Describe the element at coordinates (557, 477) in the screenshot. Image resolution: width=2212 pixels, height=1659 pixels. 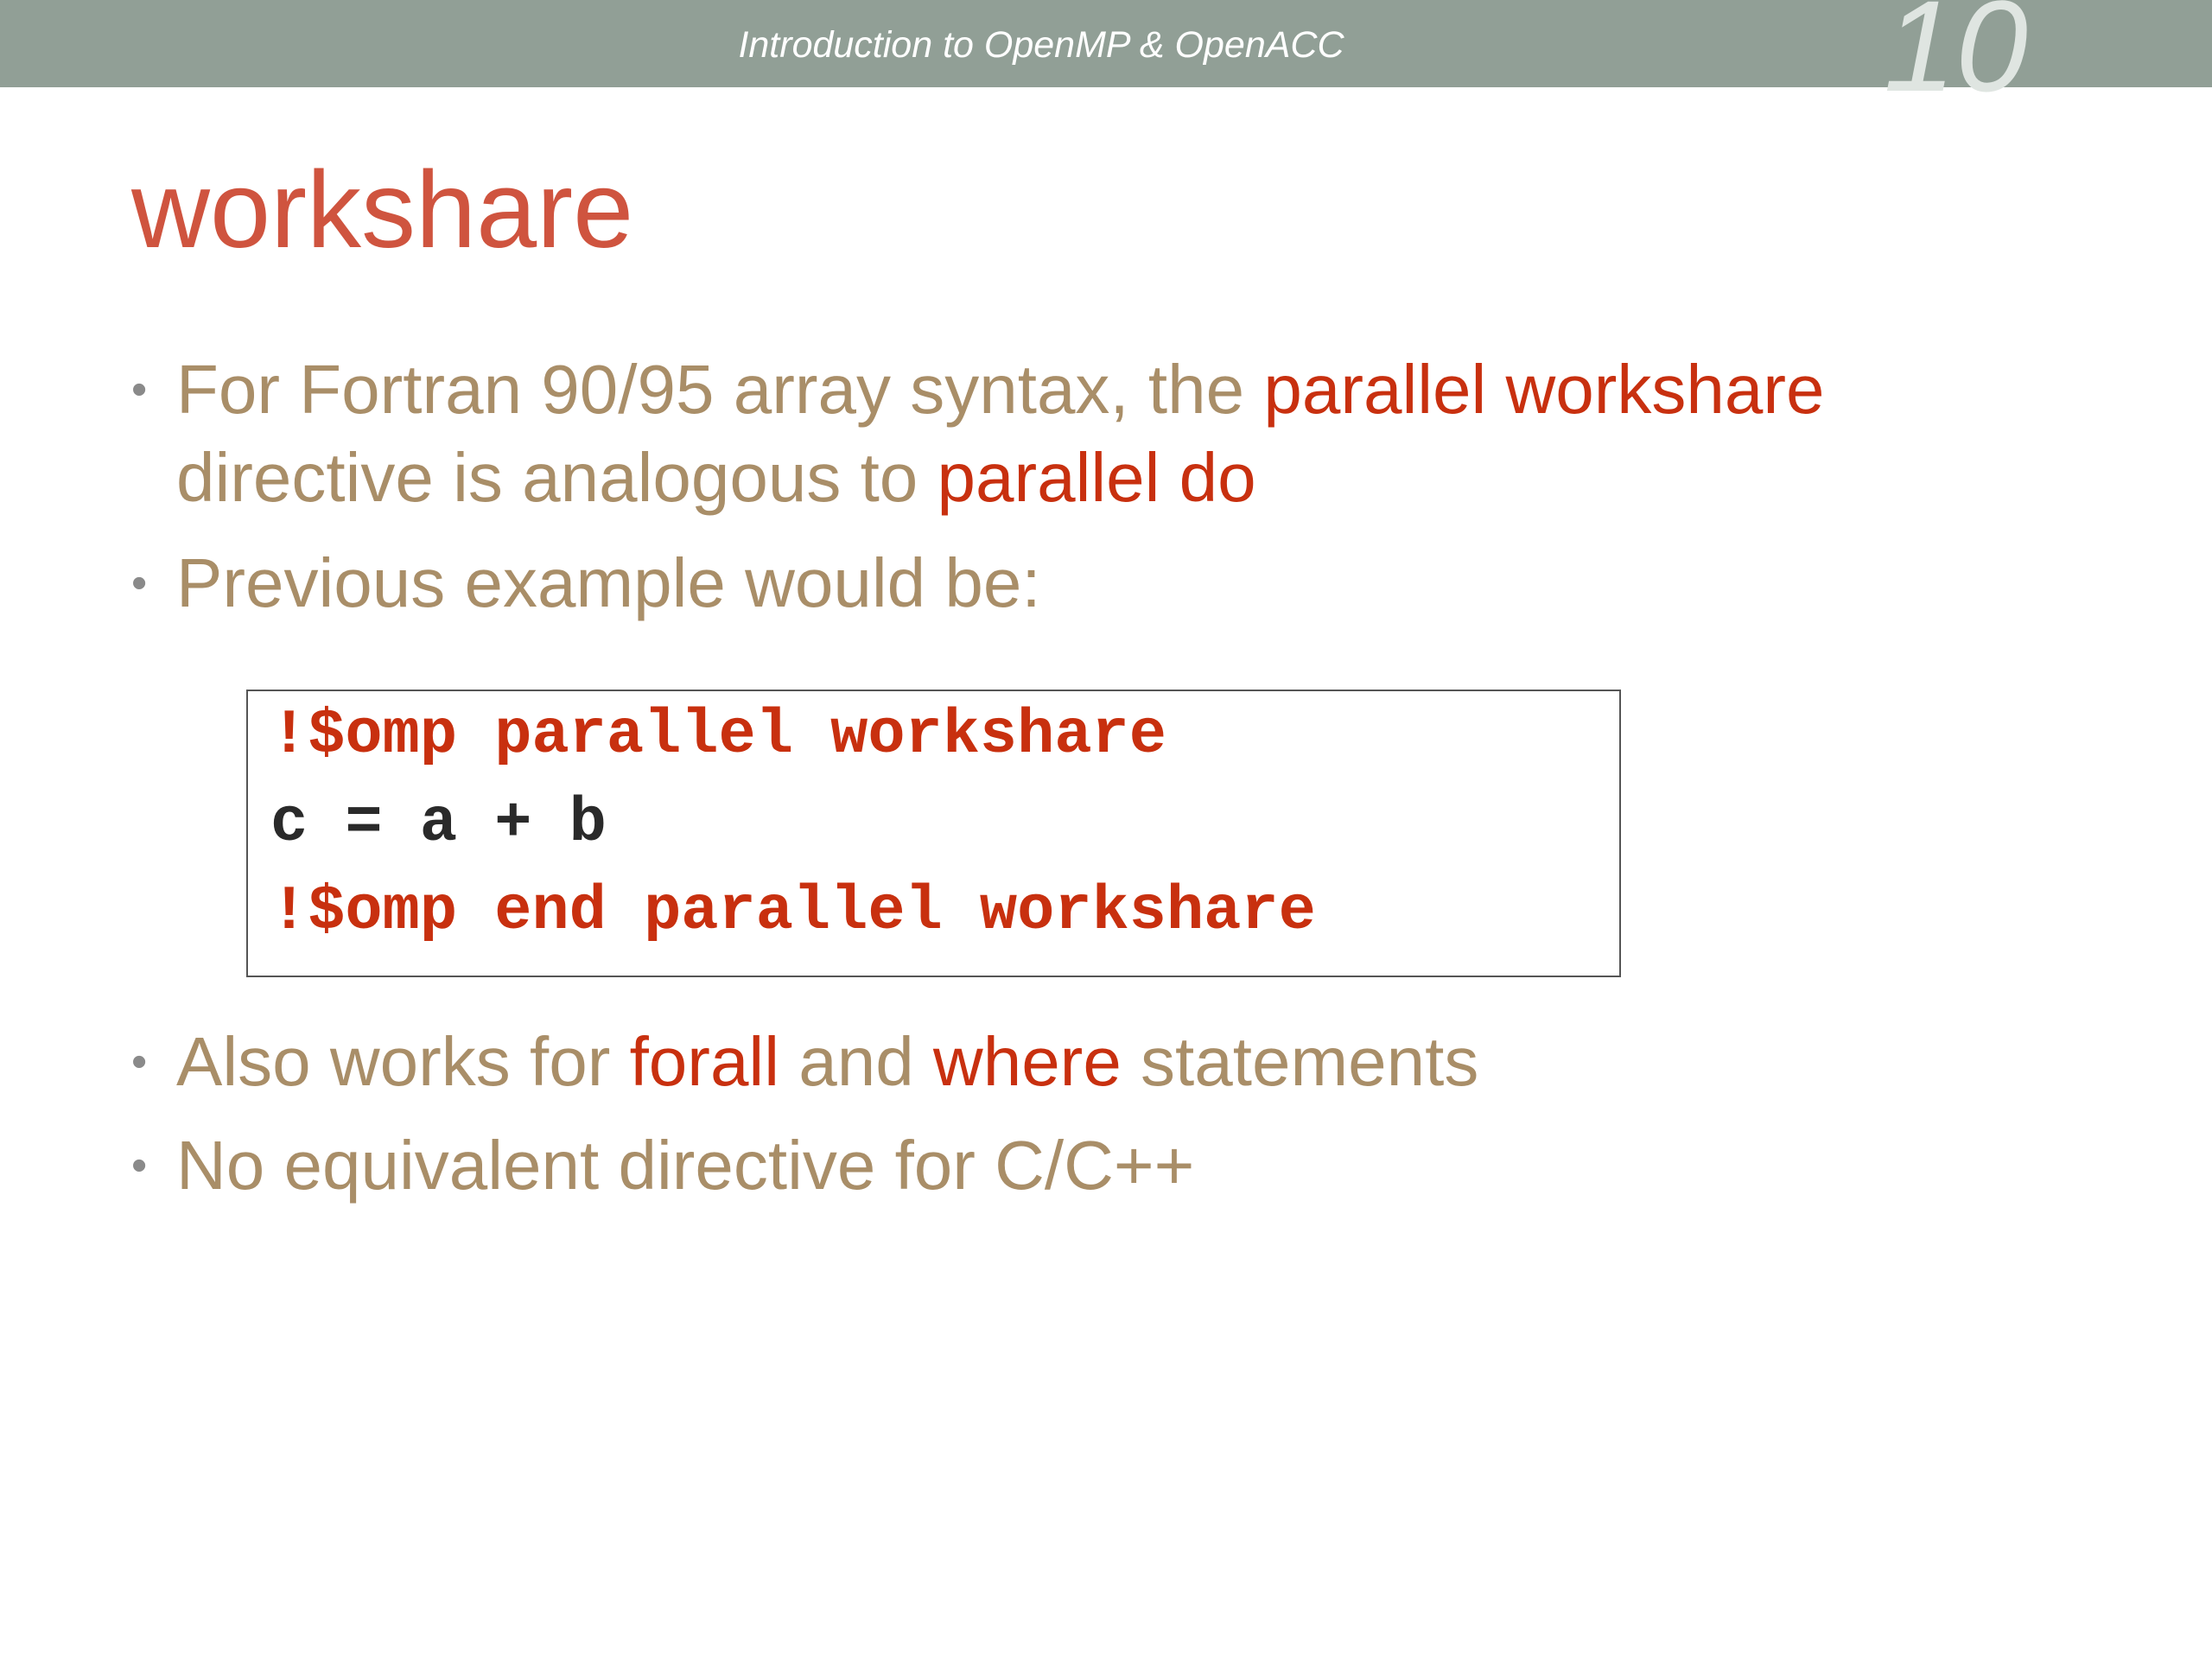
I see `text-run: directive is analogous to` at that location.